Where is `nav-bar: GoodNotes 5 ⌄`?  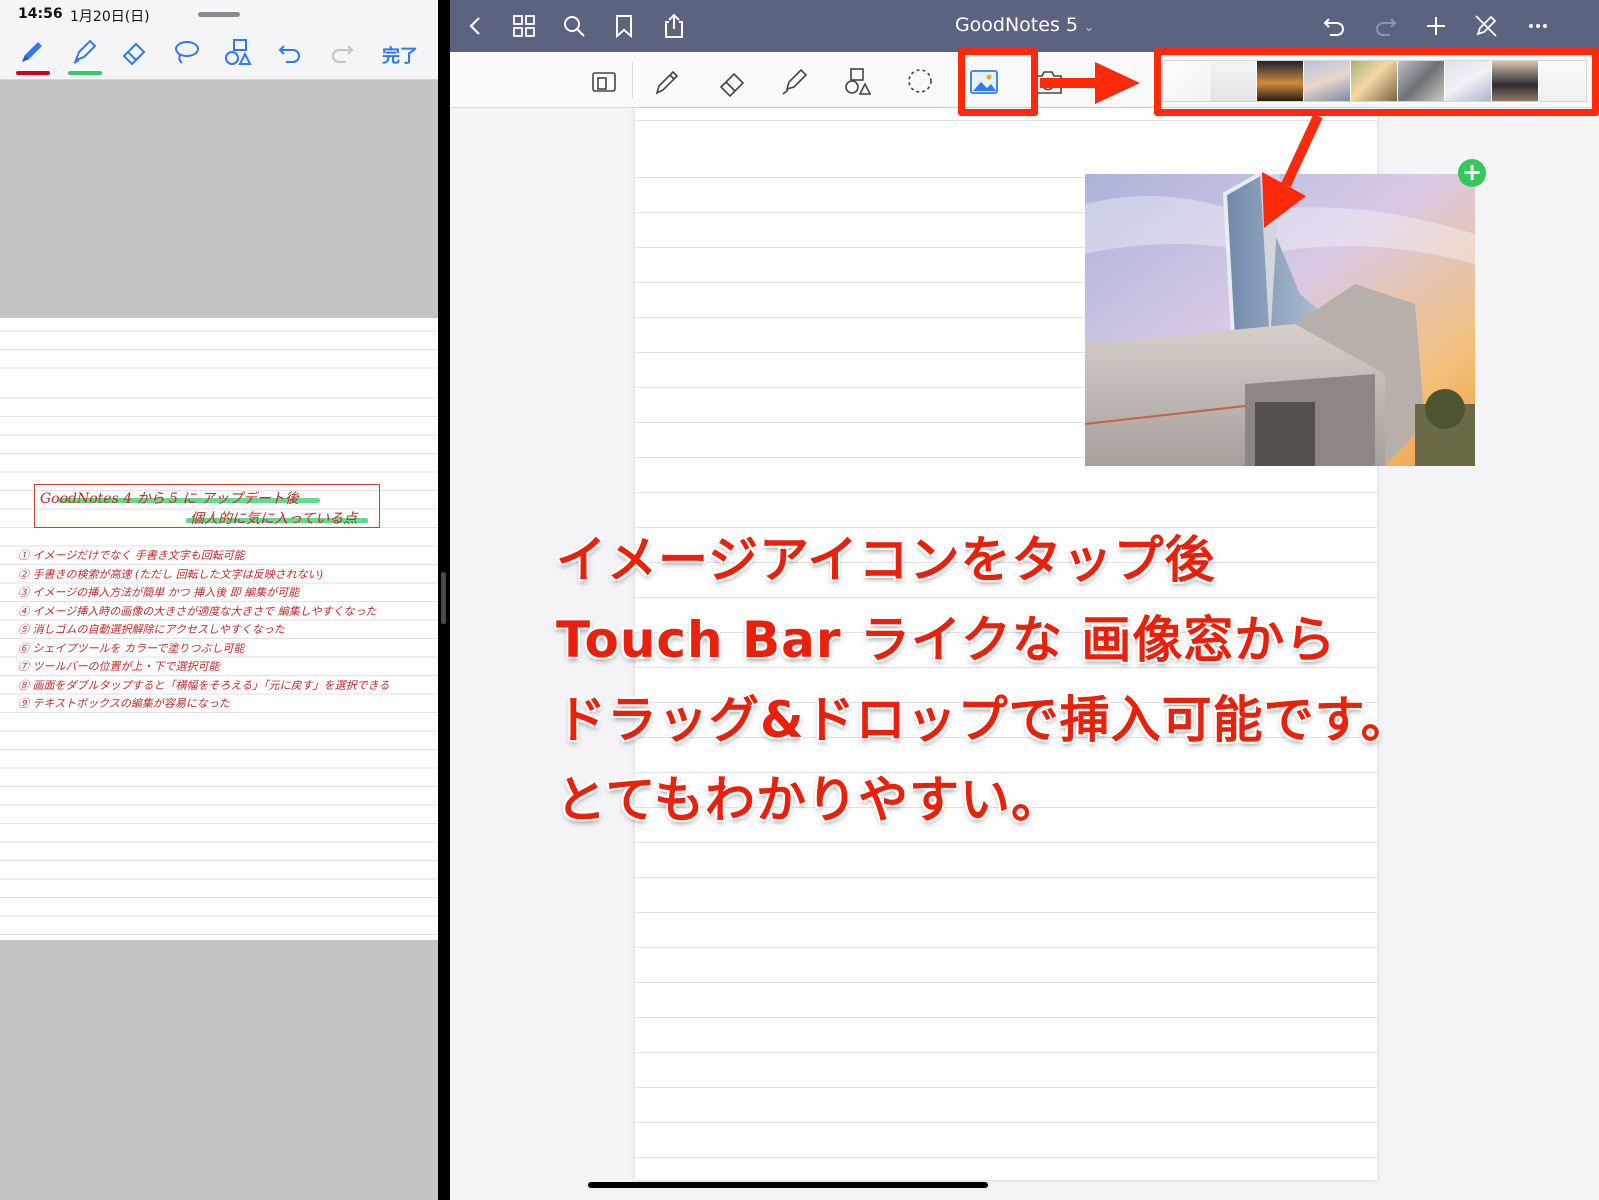
nav-bar: GoodNotes 5 ⌄ is located at coordinates (1024, 26).